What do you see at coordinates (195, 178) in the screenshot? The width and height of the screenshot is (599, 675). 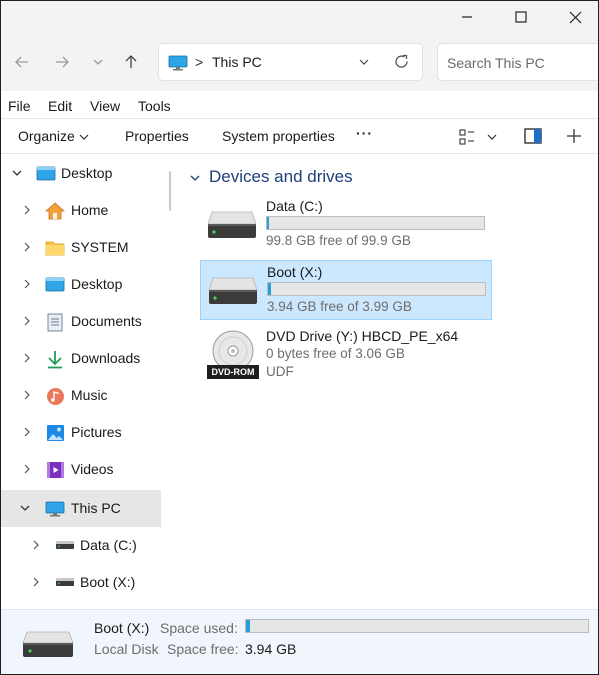 I see `group-collapse-chevron-icon` at bounding box center [195, 178].